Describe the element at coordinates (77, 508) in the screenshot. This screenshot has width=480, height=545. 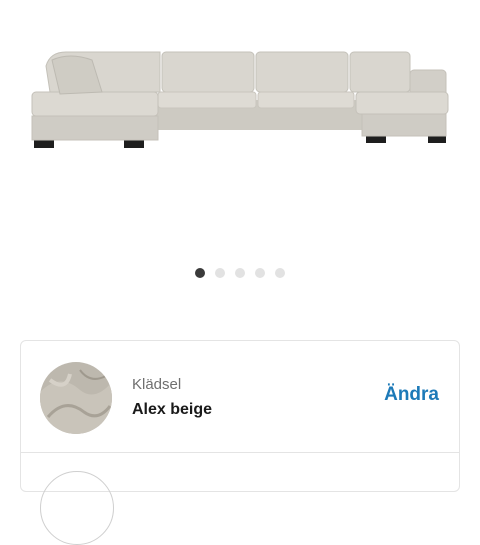
I see `option-swatch` at that location.